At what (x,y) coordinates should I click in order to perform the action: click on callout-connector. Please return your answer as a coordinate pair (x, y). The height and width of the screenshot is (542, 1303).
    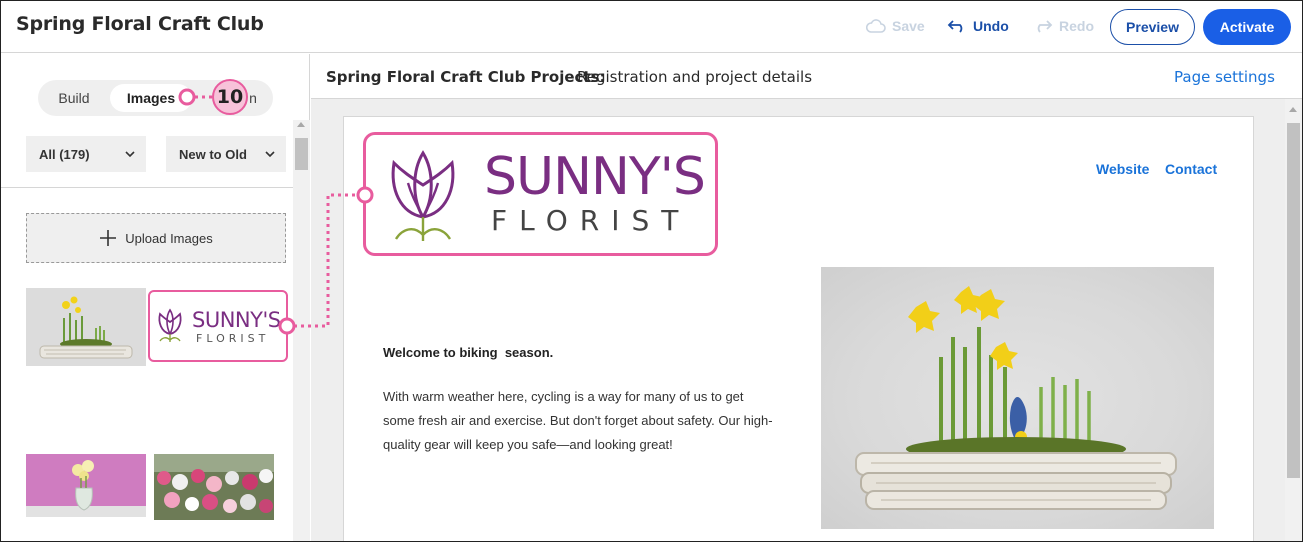
    Looking at the image, I should click on (276, 211).